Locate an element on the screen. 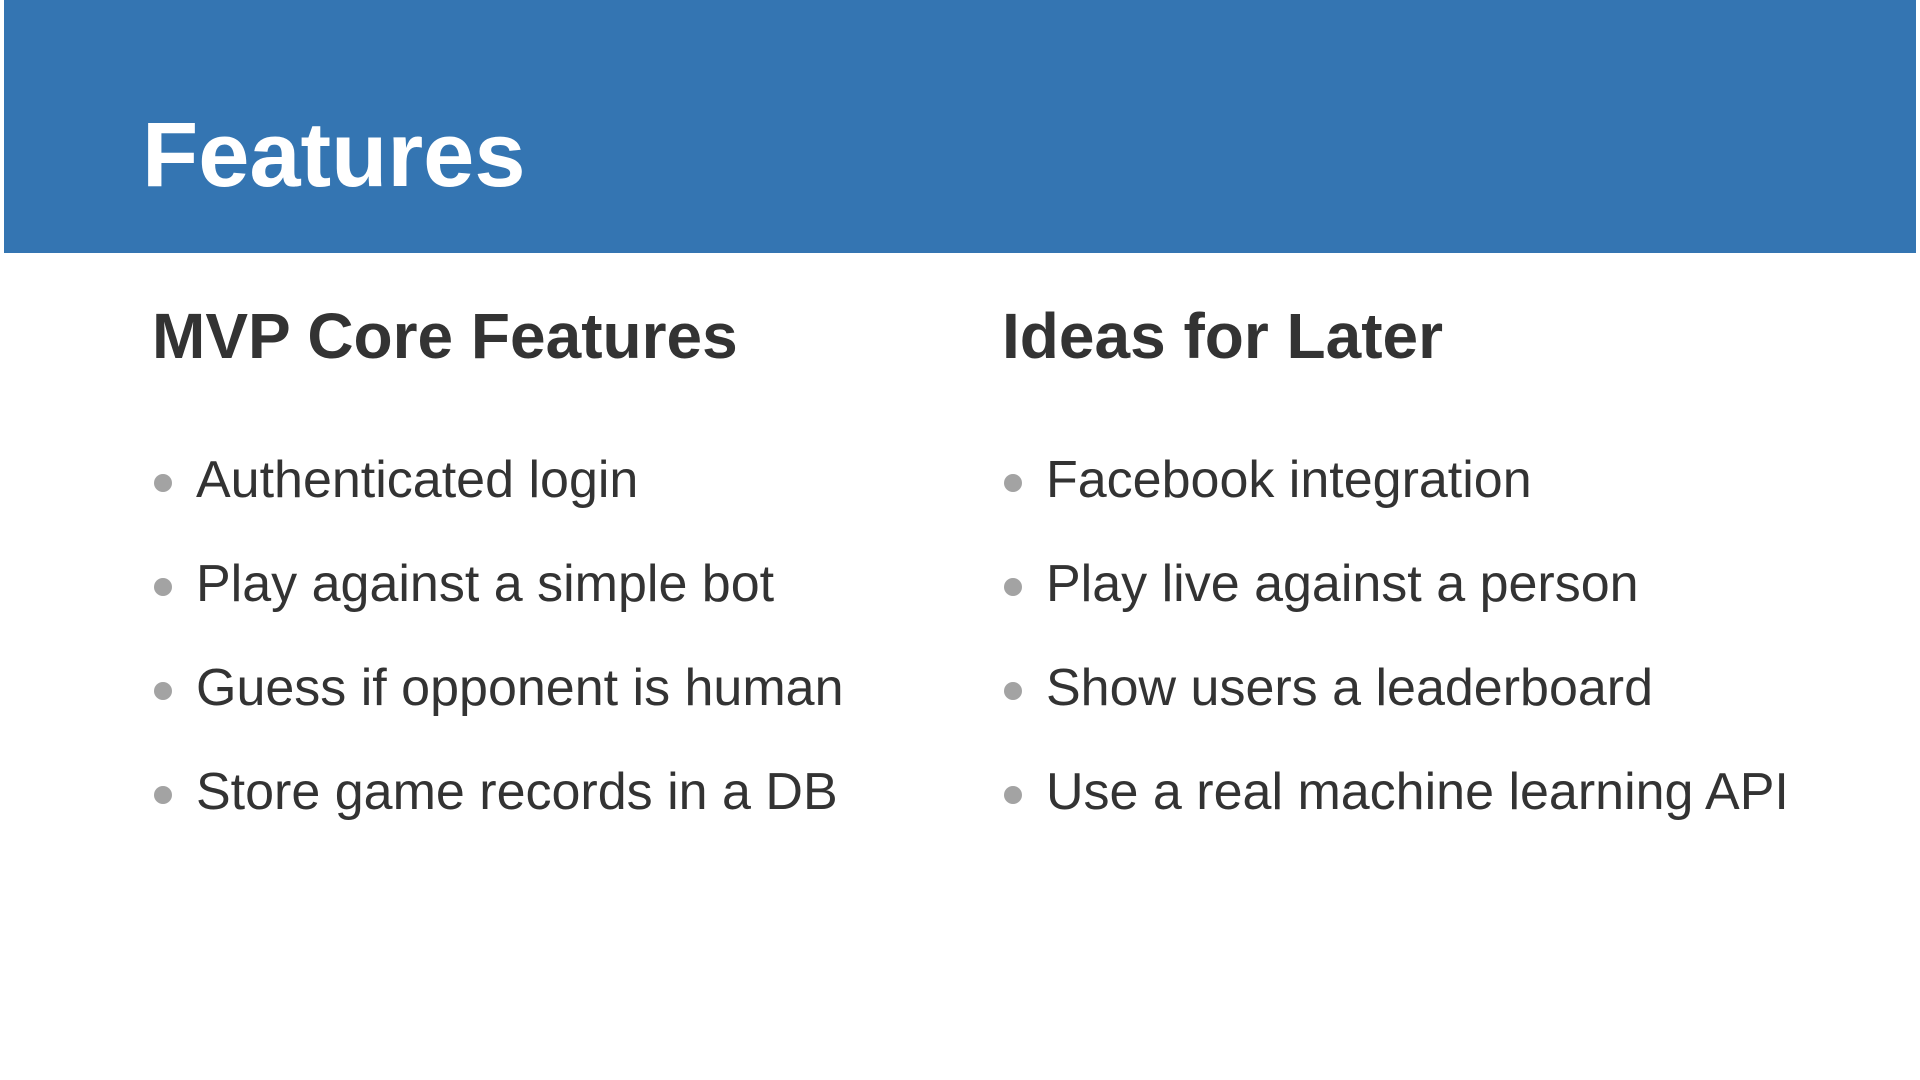 Image resolution: width=1920 pixels, height=1080 pixels. list-item: Guess if opponent is human is located at coordinates (562, 688).